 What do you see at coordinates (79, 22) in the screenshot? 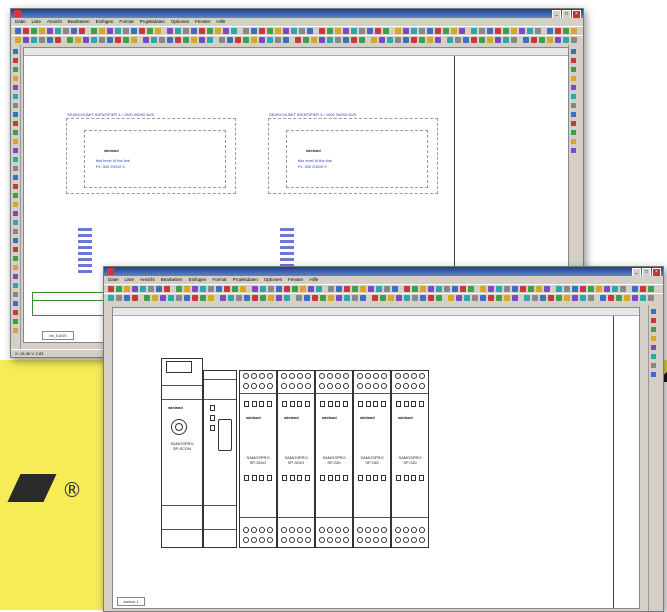
I see `menu-bearbeiten: Bearbeiten` at bounding box center [79, 22].